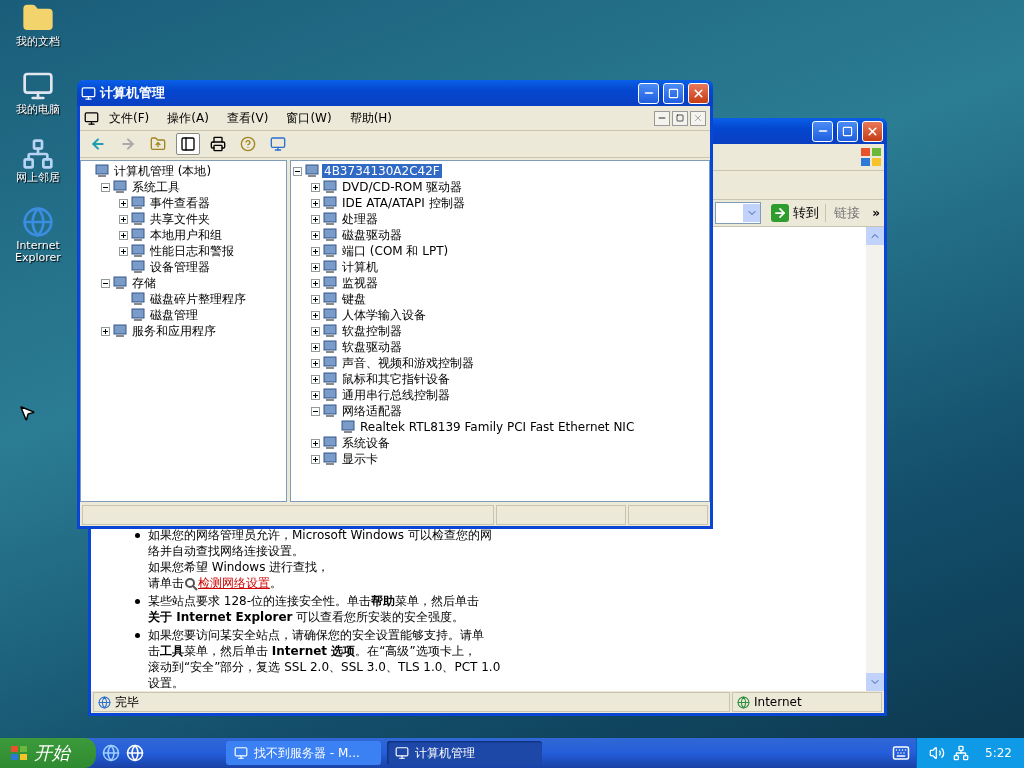 The image size is (1024, 768). What do you see at coordinates (402, 187) in the screenshot?
I see `tree-item: DVD/CD-ROM 驱动器` at bounding box center [402, 187].